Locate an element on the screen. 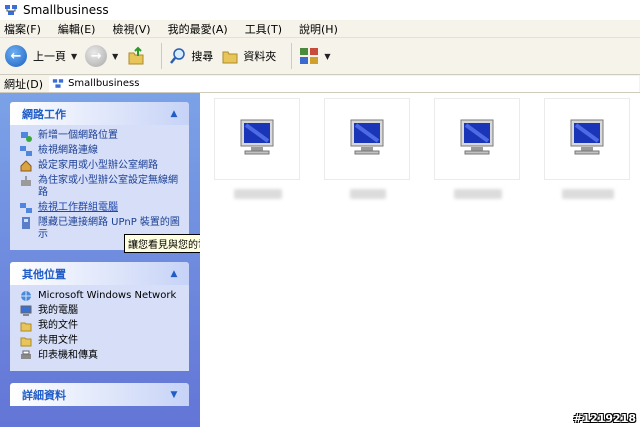 The image size is (640, 427). my-computer-icon is located at coordinates (26, 310).